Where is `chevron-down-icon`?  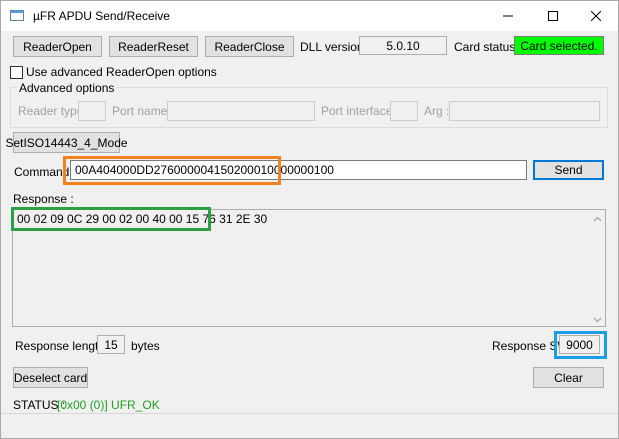 chevron-down-icon is located at coordinates (597, 319).